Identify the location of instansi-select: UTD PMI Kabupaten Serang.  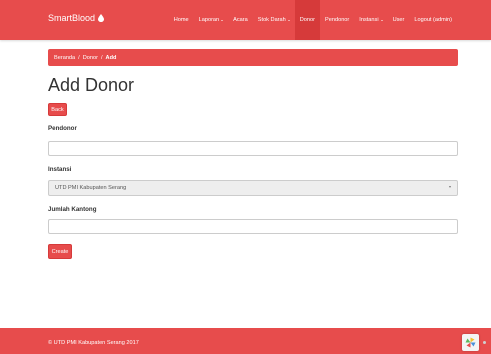
(253, 188).